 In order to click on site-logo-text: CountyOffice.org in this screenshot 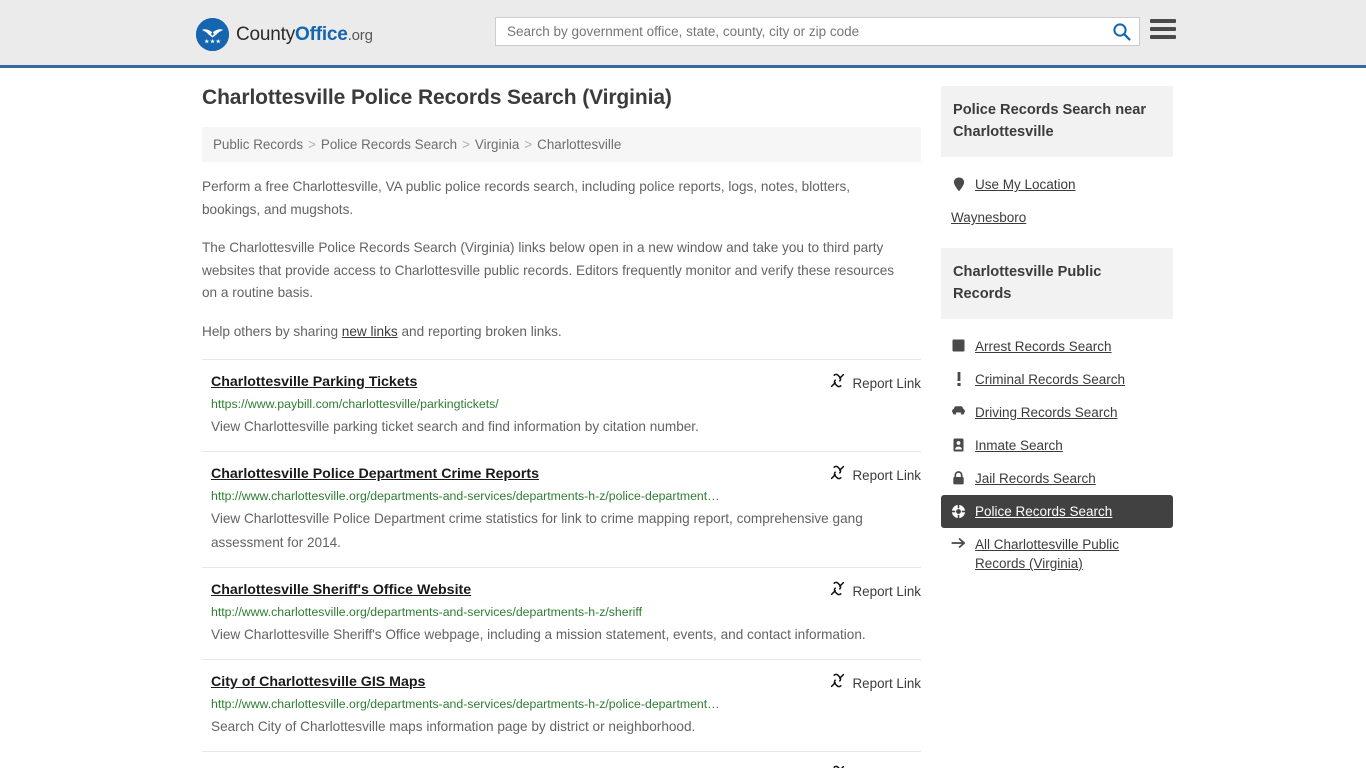, I will do `click(304, 35)`.